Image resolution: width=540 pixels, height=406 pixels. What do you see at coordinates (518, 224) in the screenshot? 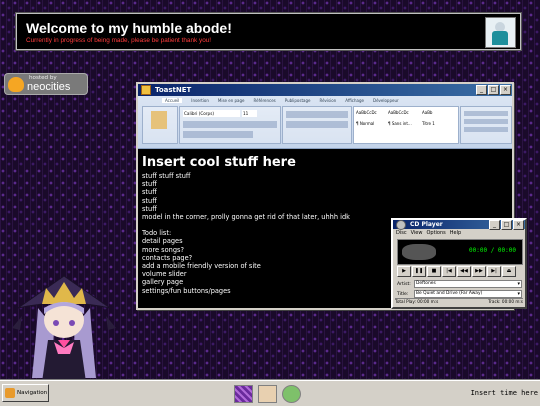
I see `cd-close-button: ×` at bounding box center [518, 224].